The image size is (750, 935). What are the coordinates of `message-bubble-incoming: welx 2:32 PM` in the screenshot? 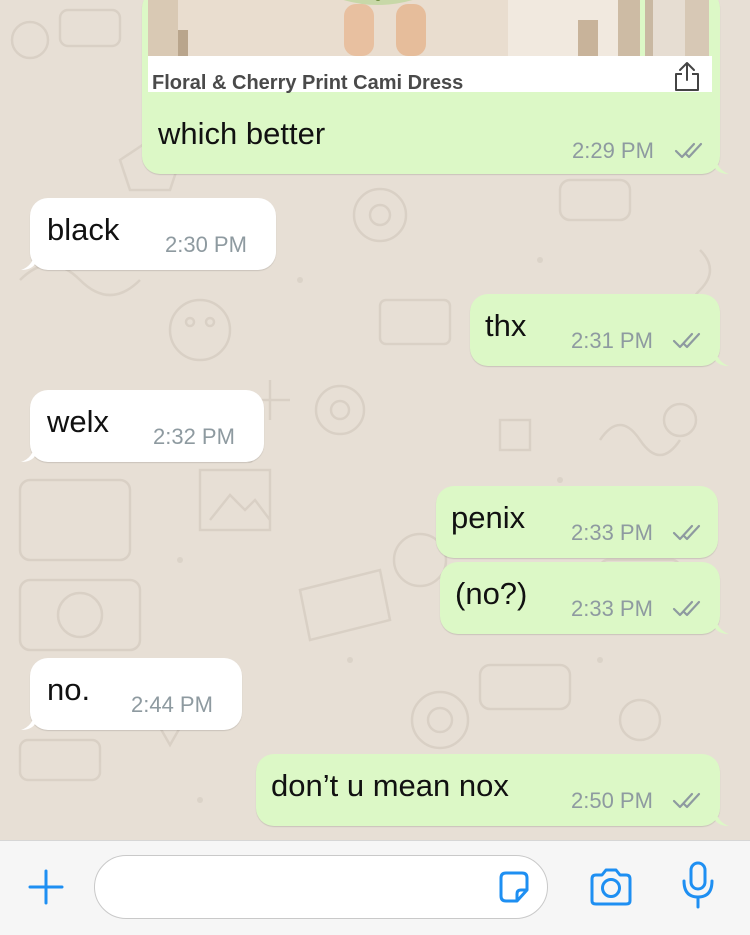 It's located at (142, 426).